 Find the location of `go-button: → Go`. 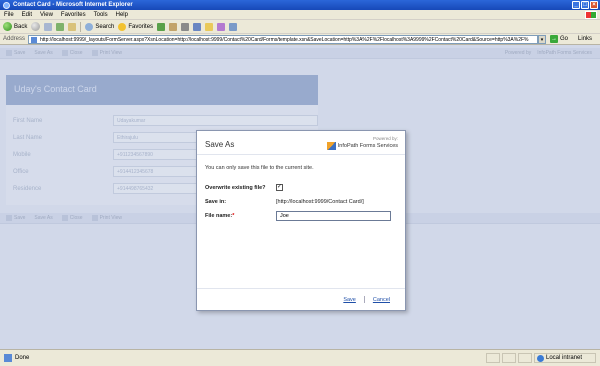

go-button: → Go is located at coordinates (559, 39).